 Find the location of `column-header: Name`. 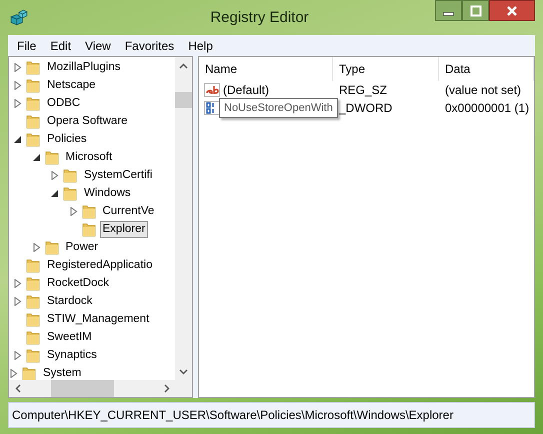

column-header: Name is located at coordinates (266, 69).